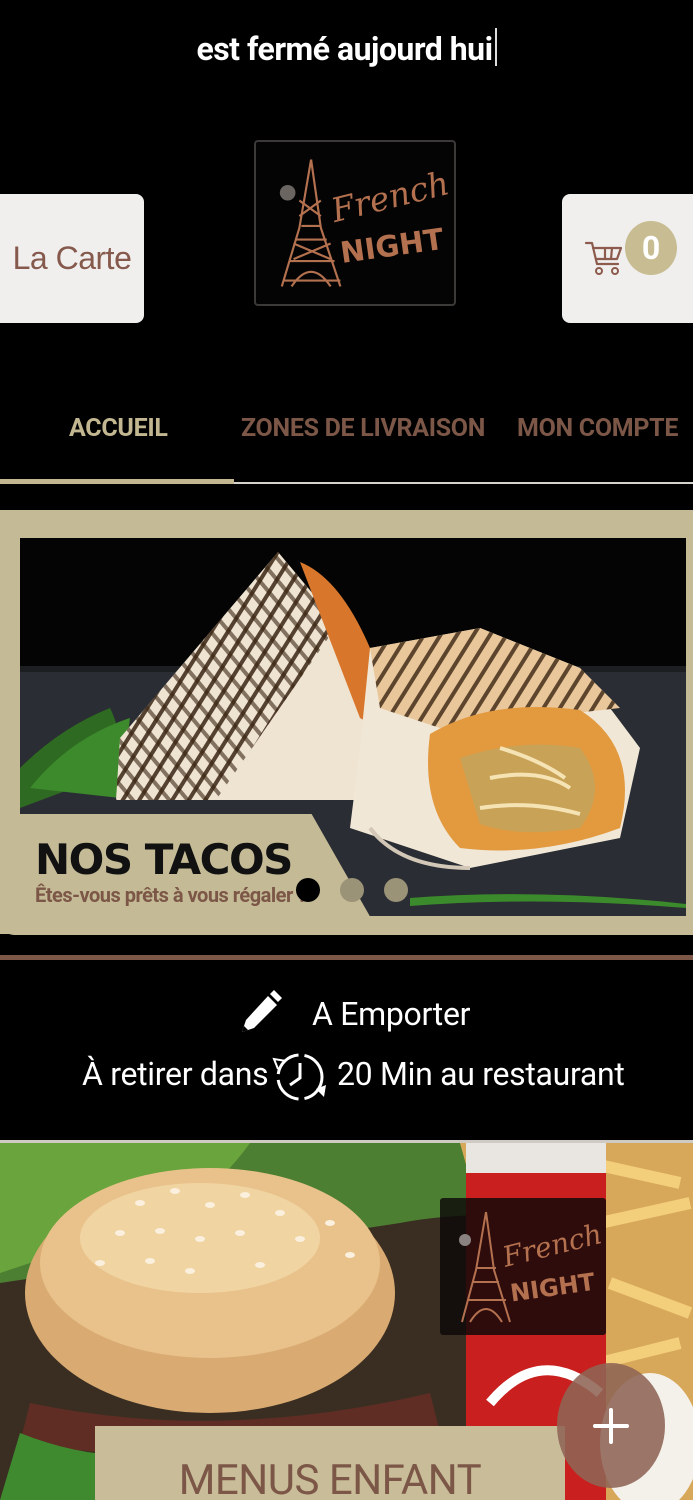 The image size is (693, 1500). Describe the element at coordinates (117, 481) in the screenshot. I see `tab-active-indicator` at that location.